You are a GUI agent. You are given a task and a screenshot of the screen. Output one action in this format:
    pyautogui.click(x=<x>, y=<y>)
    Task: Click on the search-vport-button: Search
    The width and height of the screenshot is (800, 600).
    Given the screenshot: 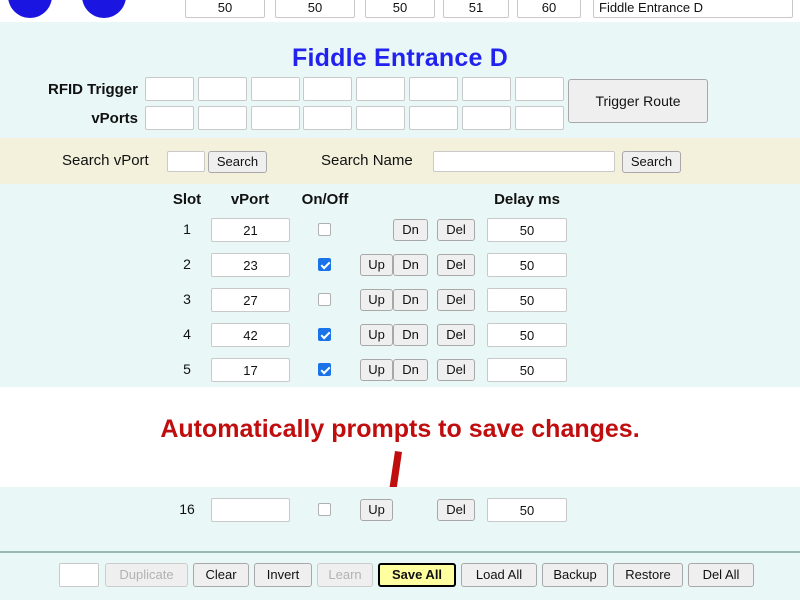 What is the action you would take?
    pyautogui.click(x=237, y=162)
    